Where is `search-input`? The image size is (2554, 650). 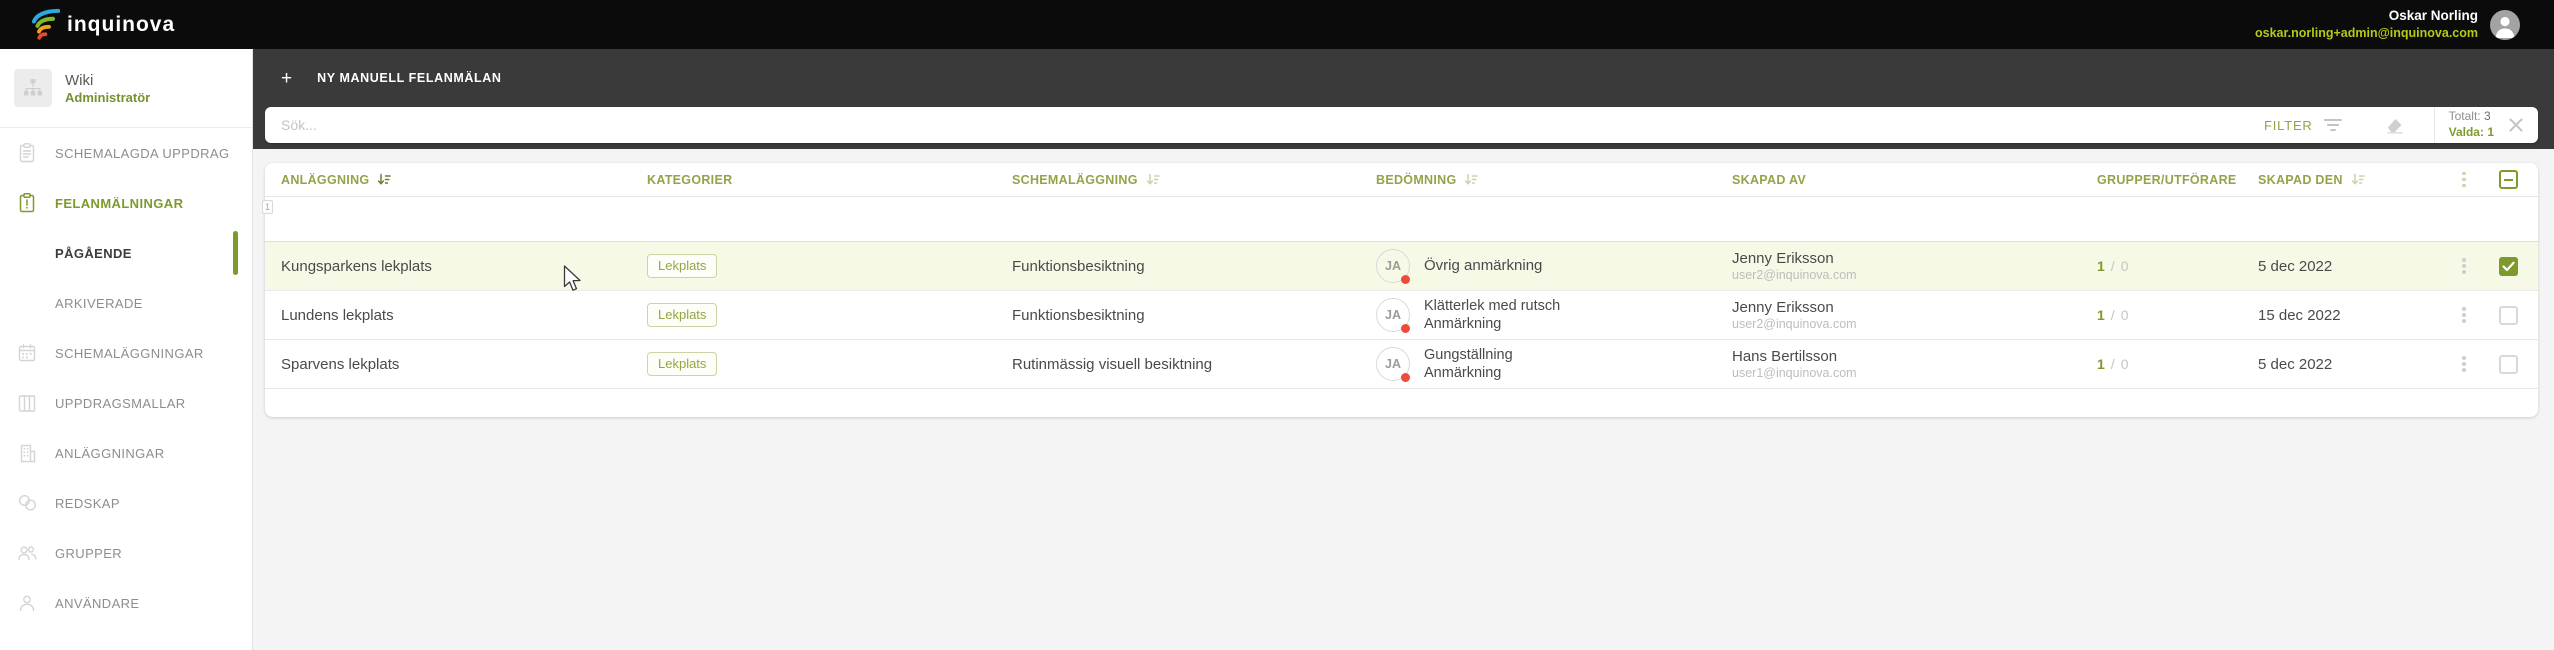
search-input is located at coordinates (1264, 125).